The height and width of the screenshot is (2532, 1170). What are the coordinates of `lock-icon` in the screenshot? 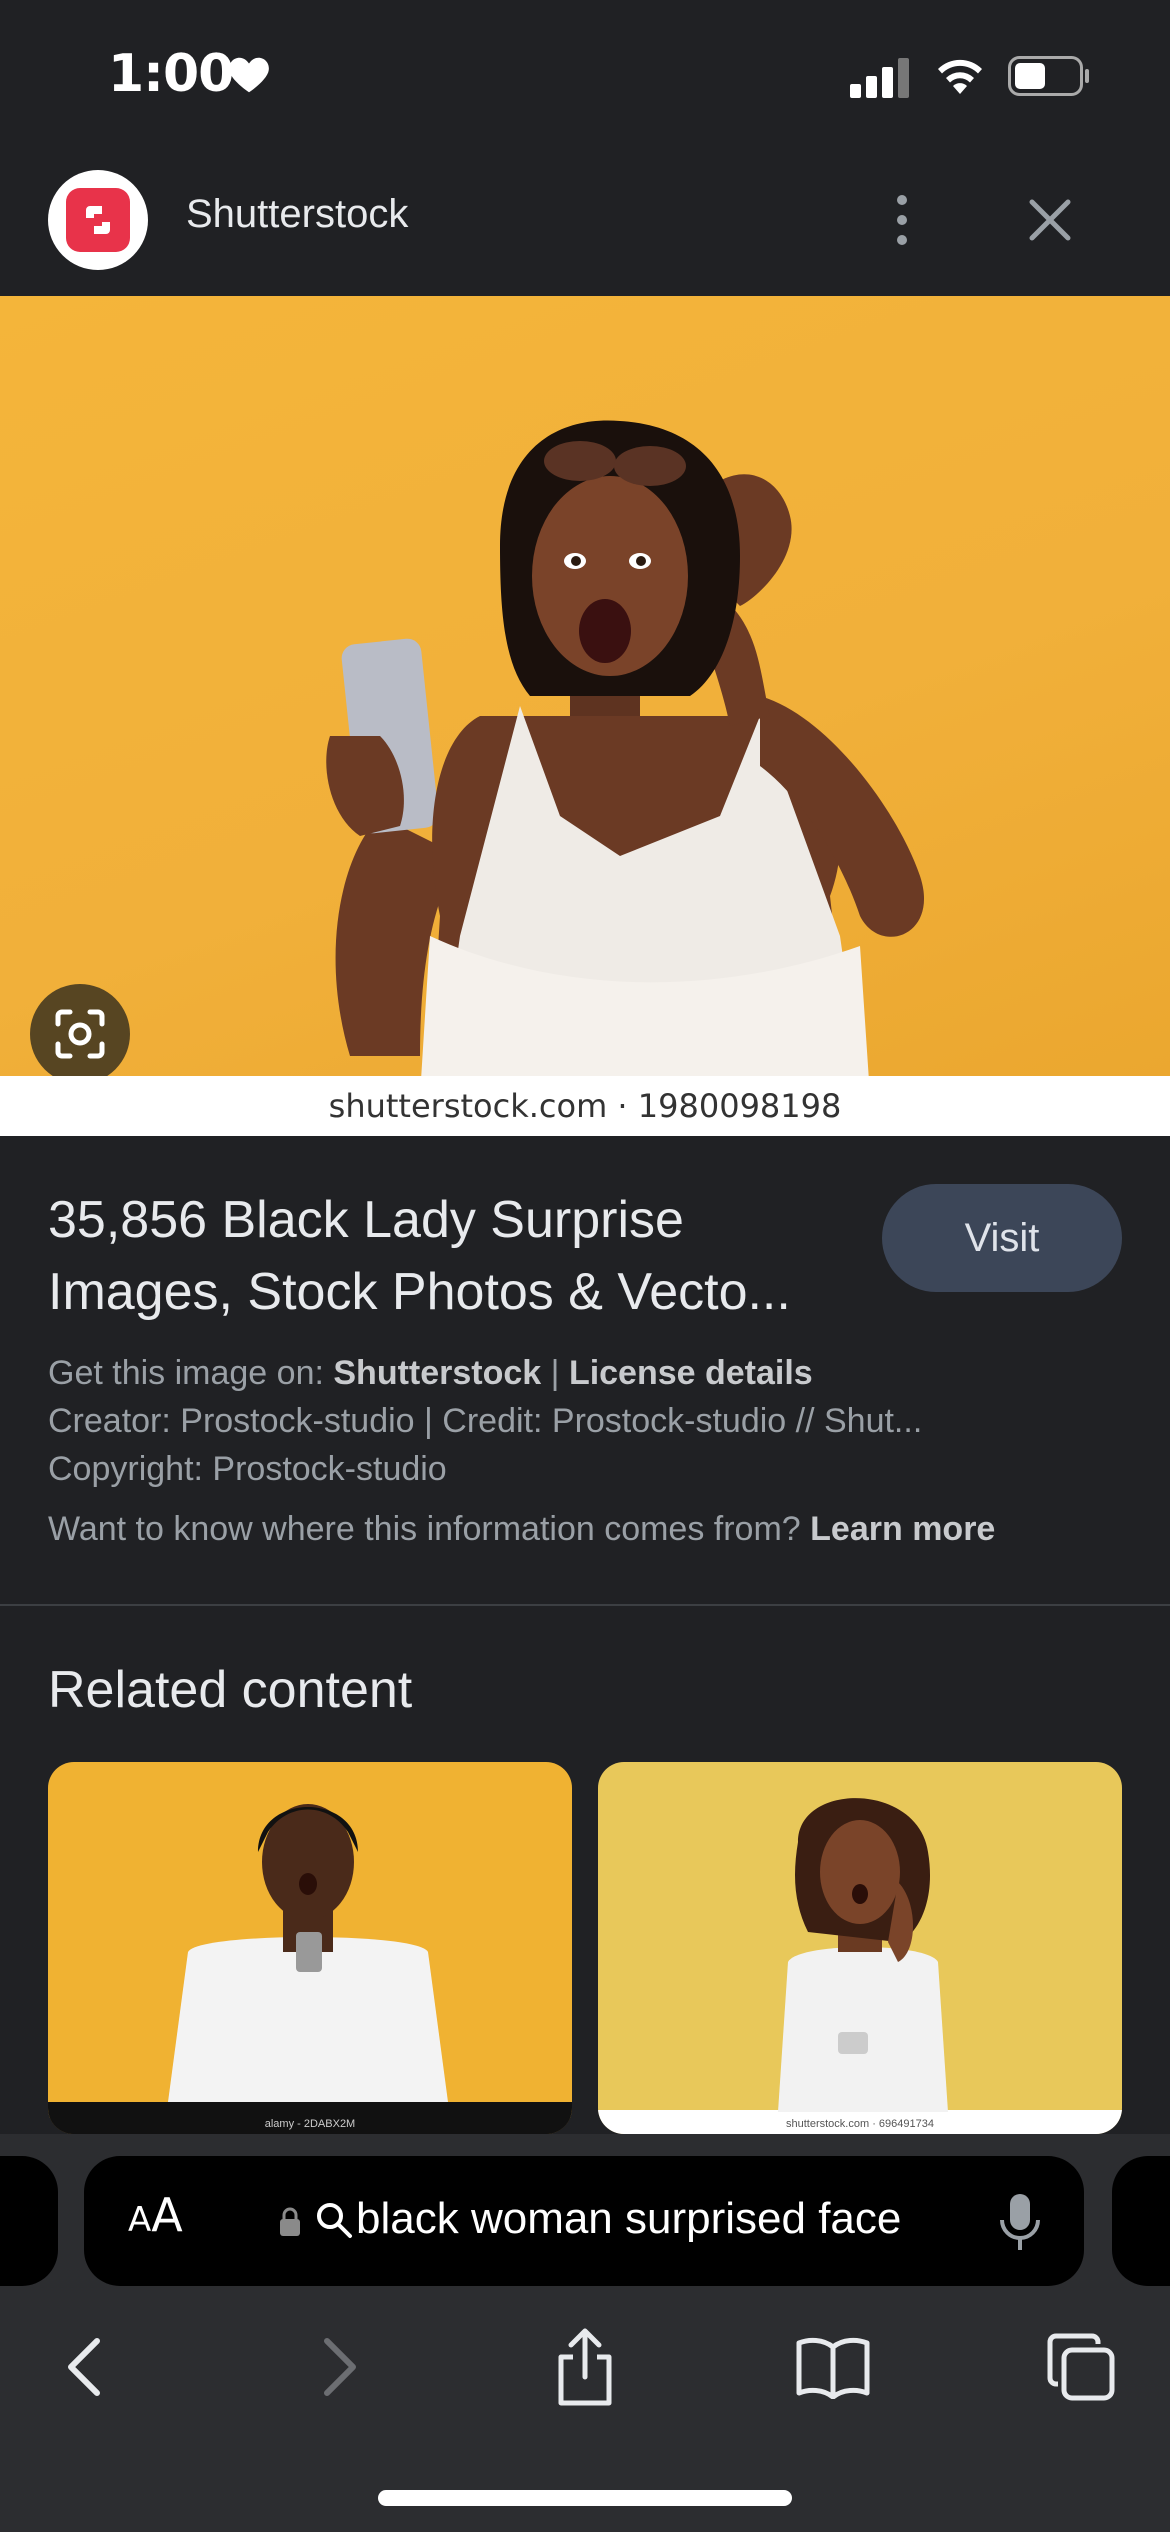 It's located at (290, 2221).